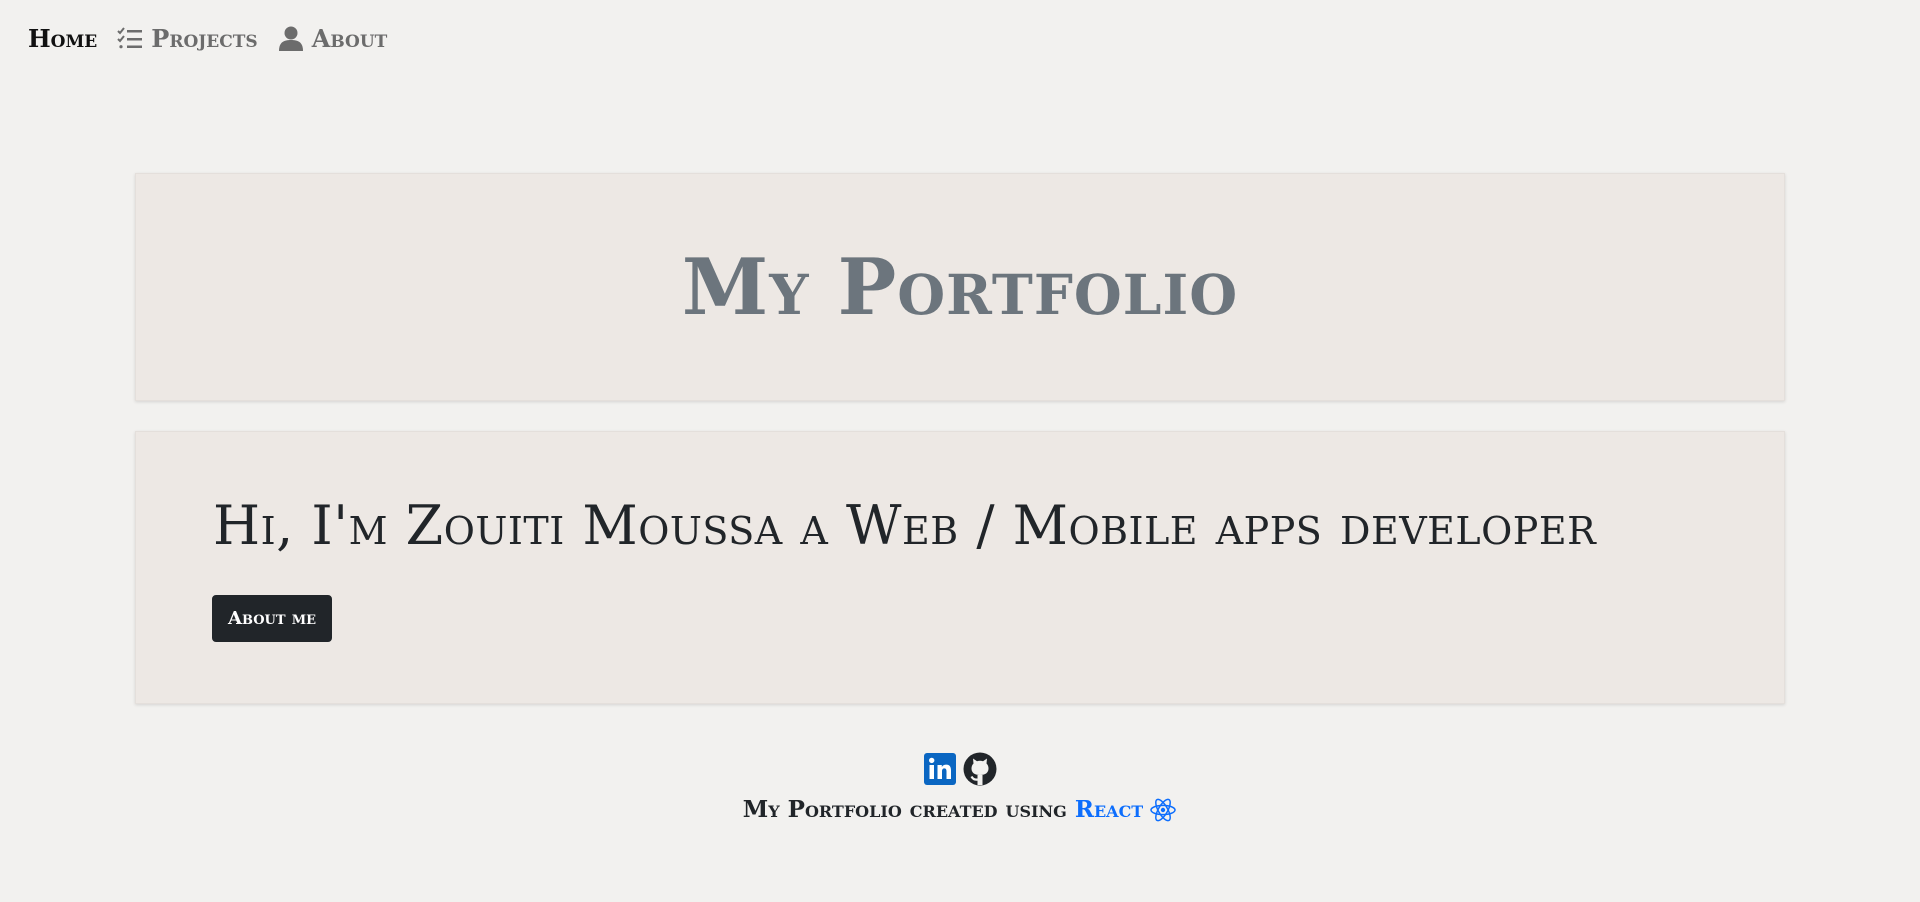 This screenshot has height=902, width=1920. I want to click on nav-home-label: Home, so click(63, 38).